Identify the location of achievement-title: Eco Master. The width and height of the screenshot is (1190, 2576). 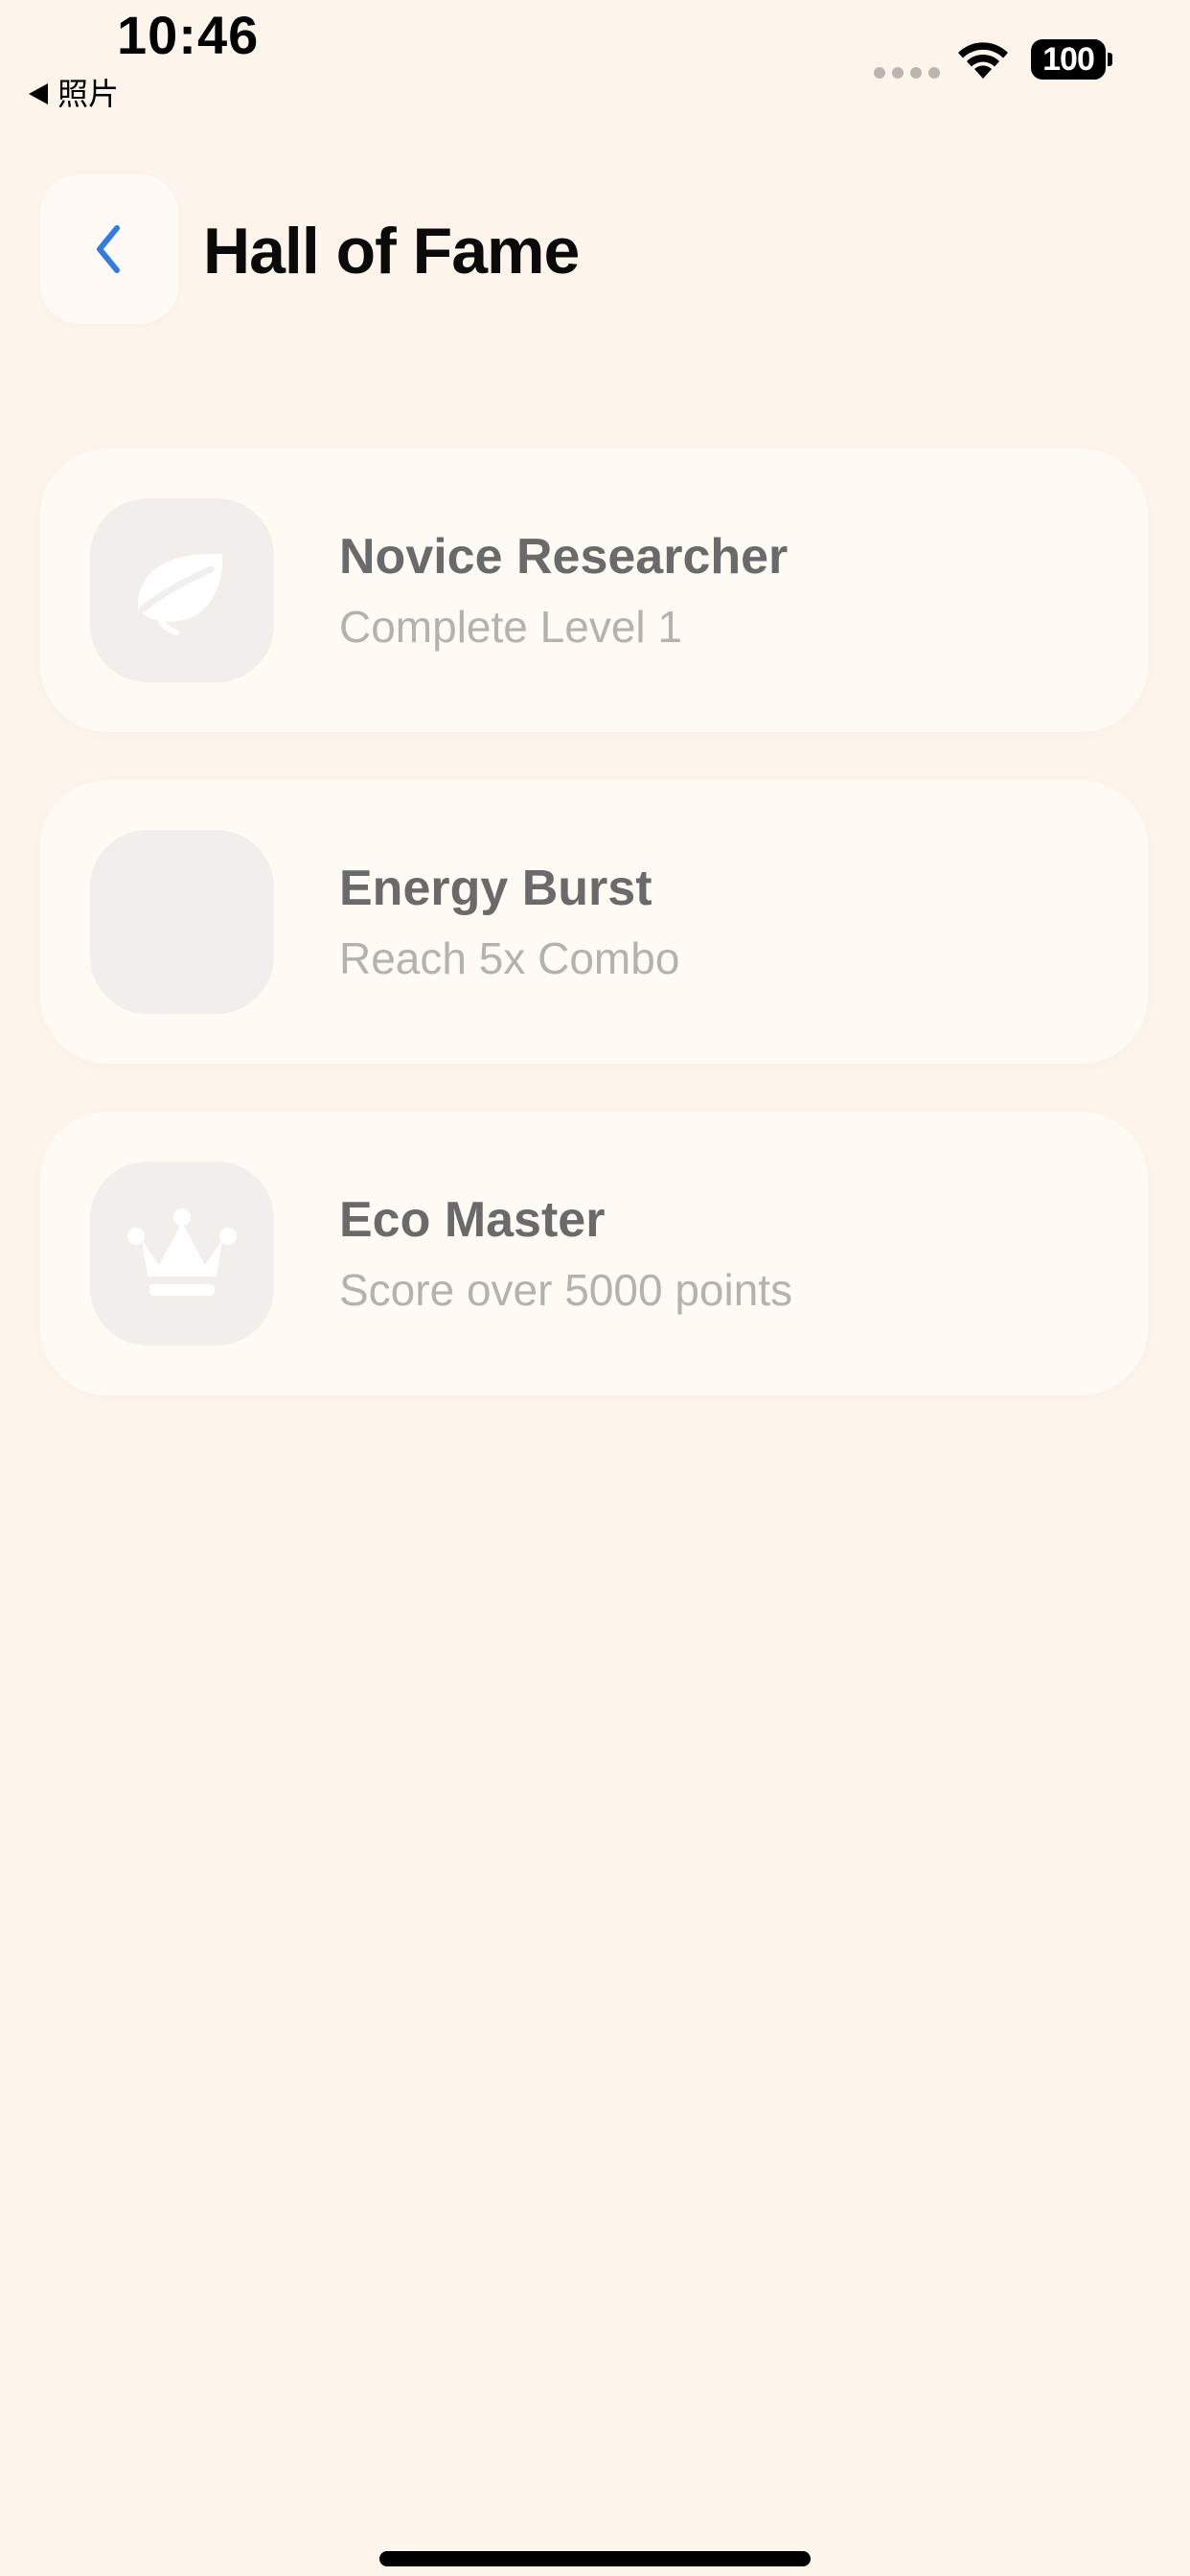
(473, 1220).